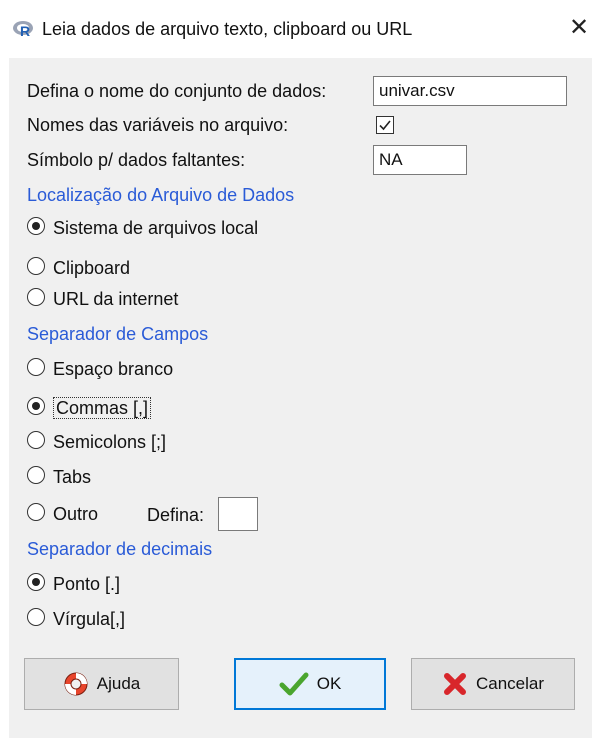 This screenshot has height=747, width=601. What do you see at coordinates (72, 476) in the screenshot?
I see `radio-label: Tabs` at bounding box center [72, 476].